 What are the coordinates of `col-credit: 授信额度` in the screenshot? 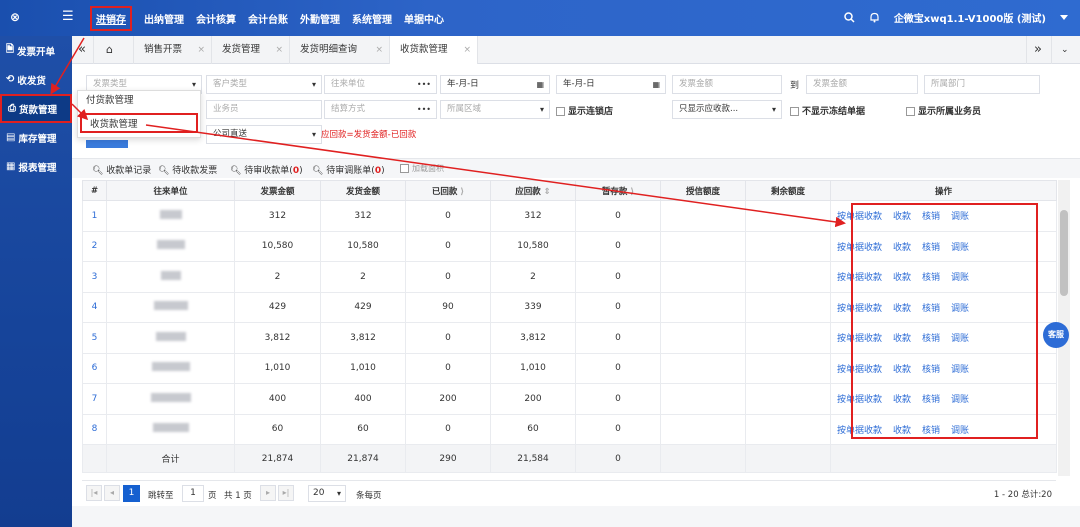 It's located at (703, 190).